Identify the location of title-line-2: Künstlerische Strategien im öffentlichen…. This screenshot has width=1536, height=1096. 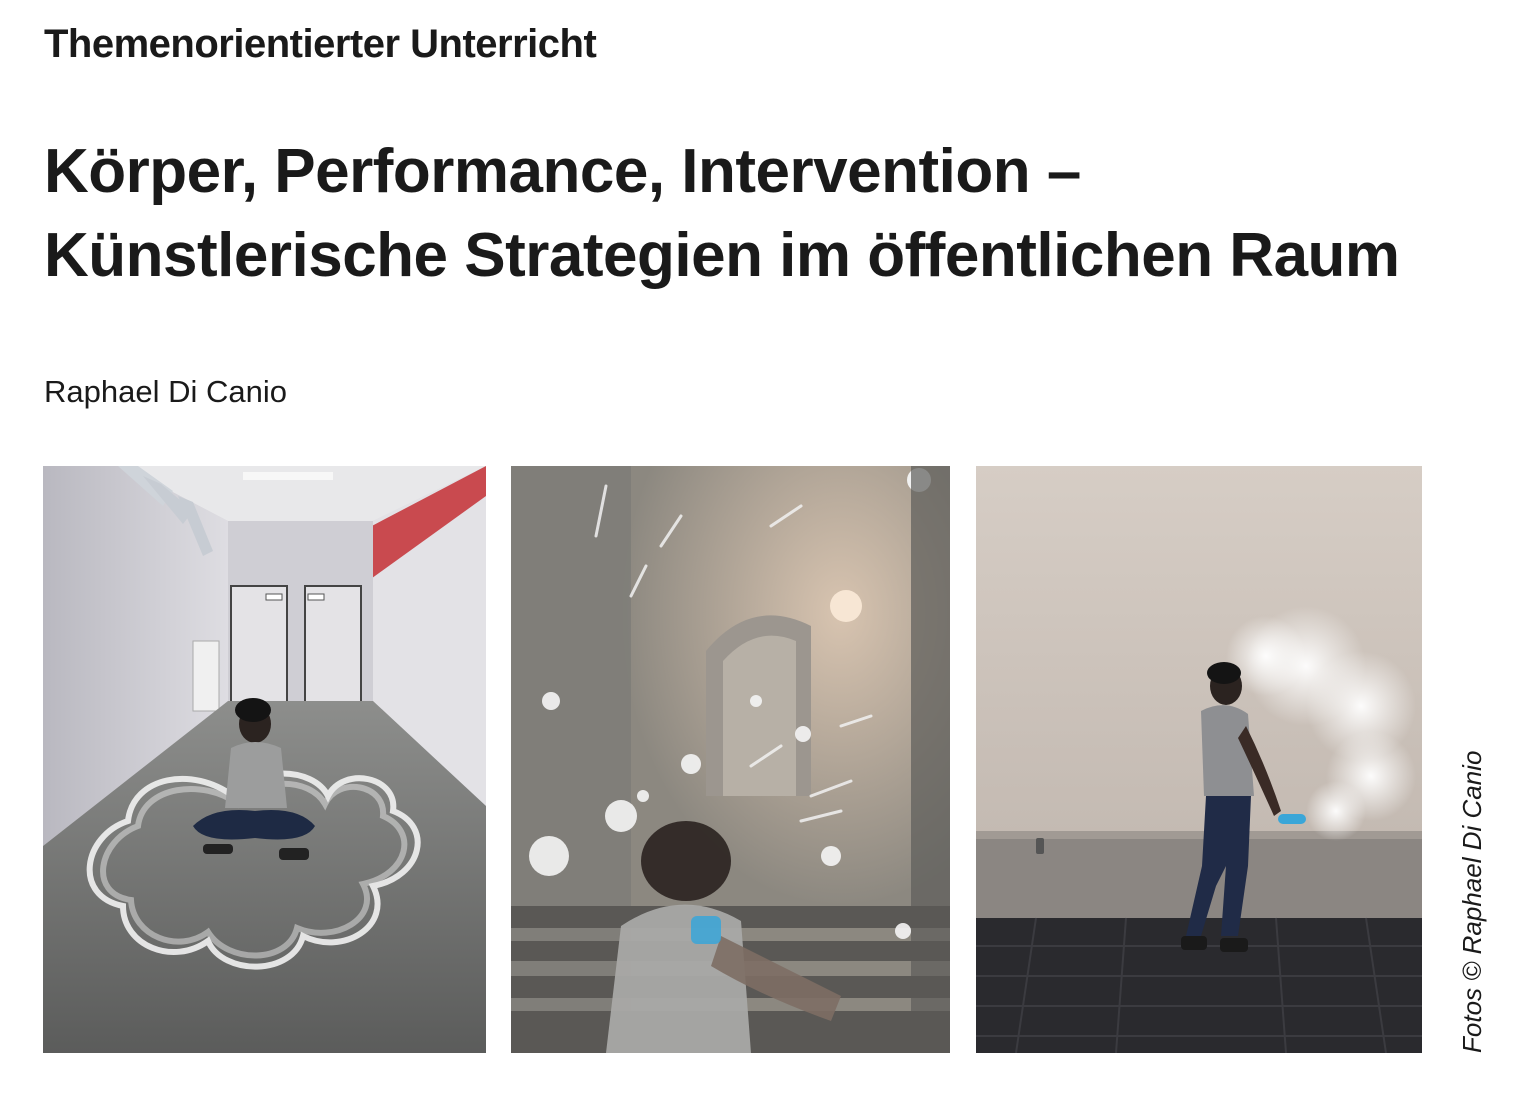
(722, 255).